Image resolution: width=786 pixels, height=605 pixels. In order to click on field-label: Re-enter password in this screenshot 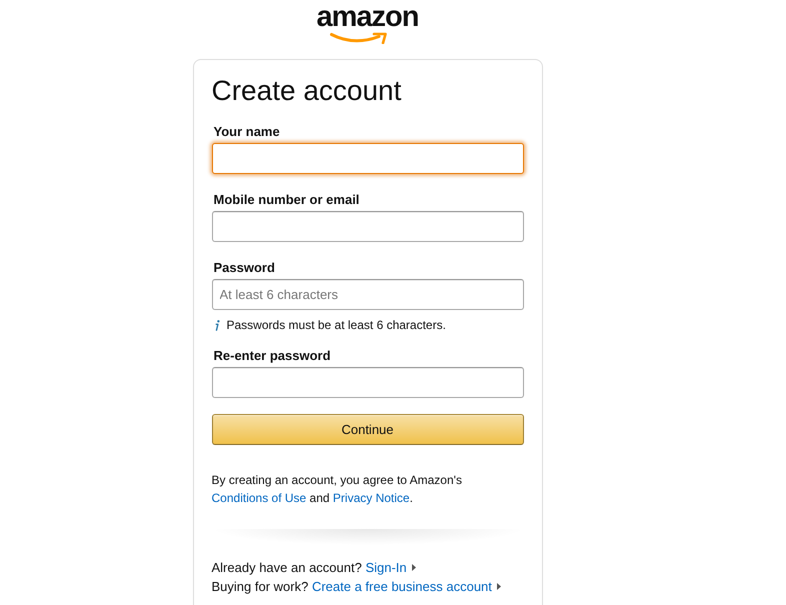, I will do `click(272, 356)`.